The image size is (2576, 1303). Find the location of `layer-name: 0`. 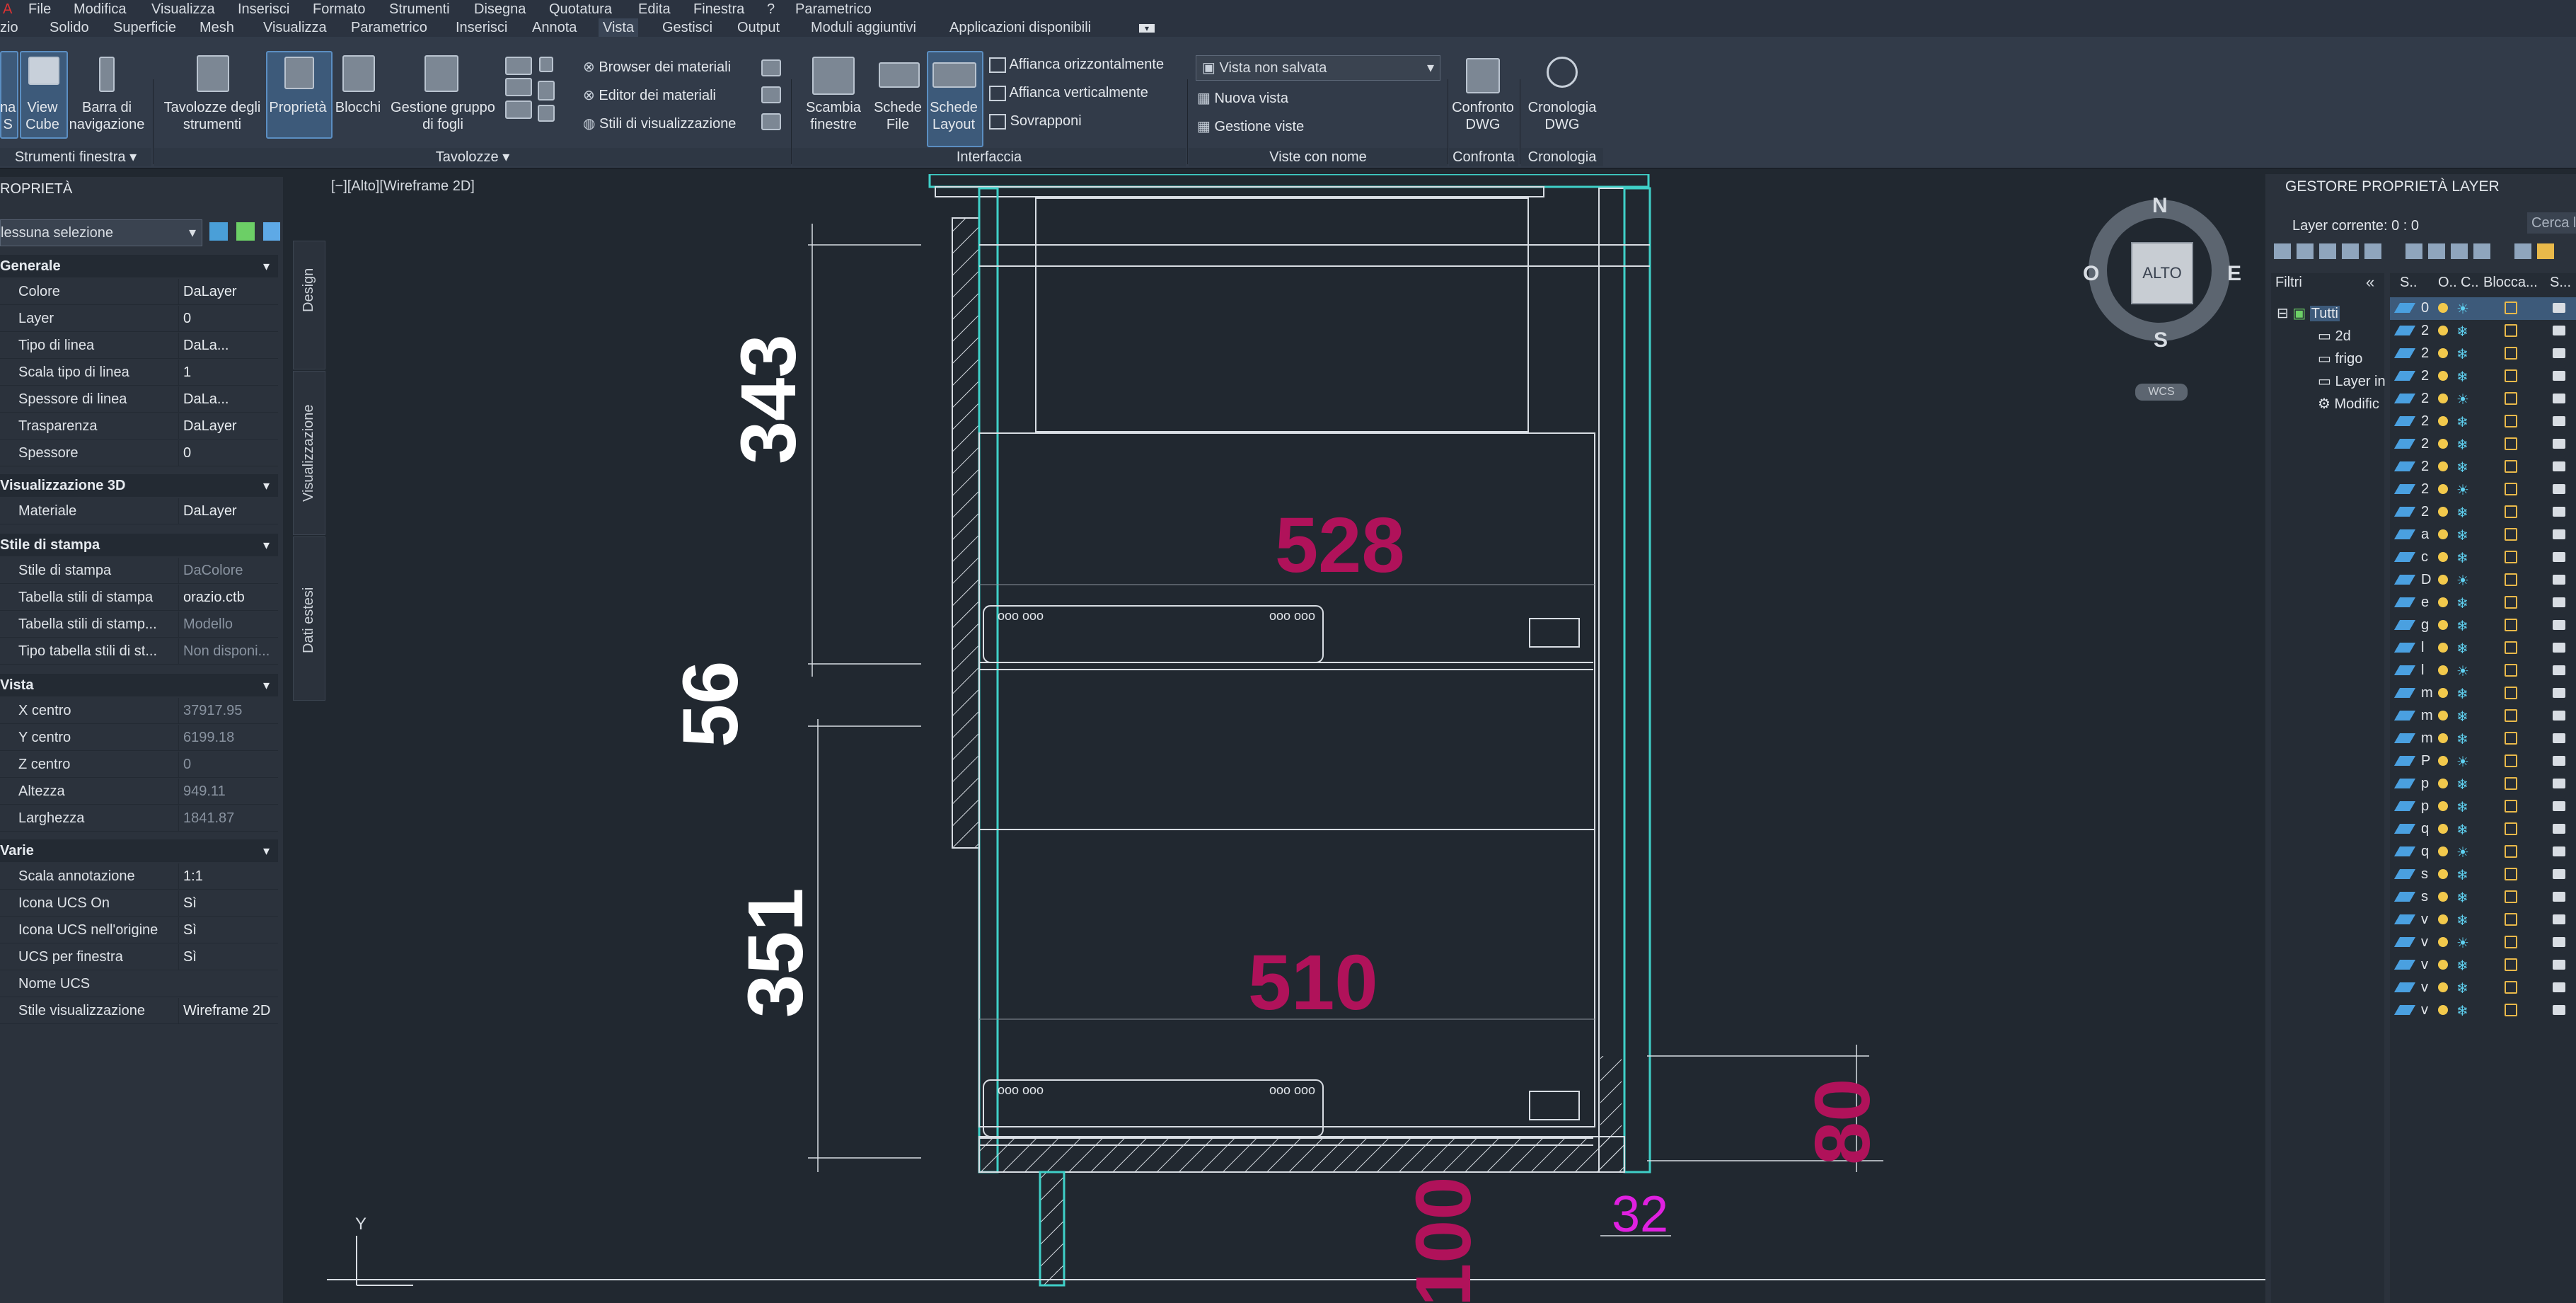

layer-name: 0 is located at coordinates (2425, 308).